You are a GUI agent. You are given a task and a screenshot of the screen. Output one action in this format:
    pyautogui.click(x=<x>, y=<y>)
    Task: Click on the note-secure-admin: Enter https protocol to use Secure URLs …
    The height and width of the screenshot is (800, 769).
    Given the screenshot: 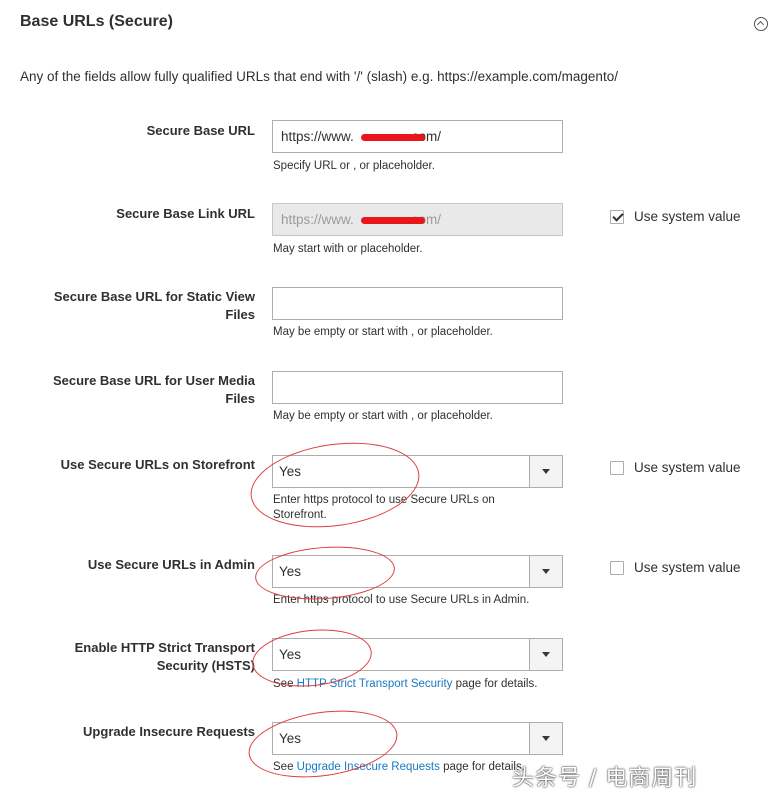 What is the action you would take?
    pyautogui.click(x=401, y=600)
    